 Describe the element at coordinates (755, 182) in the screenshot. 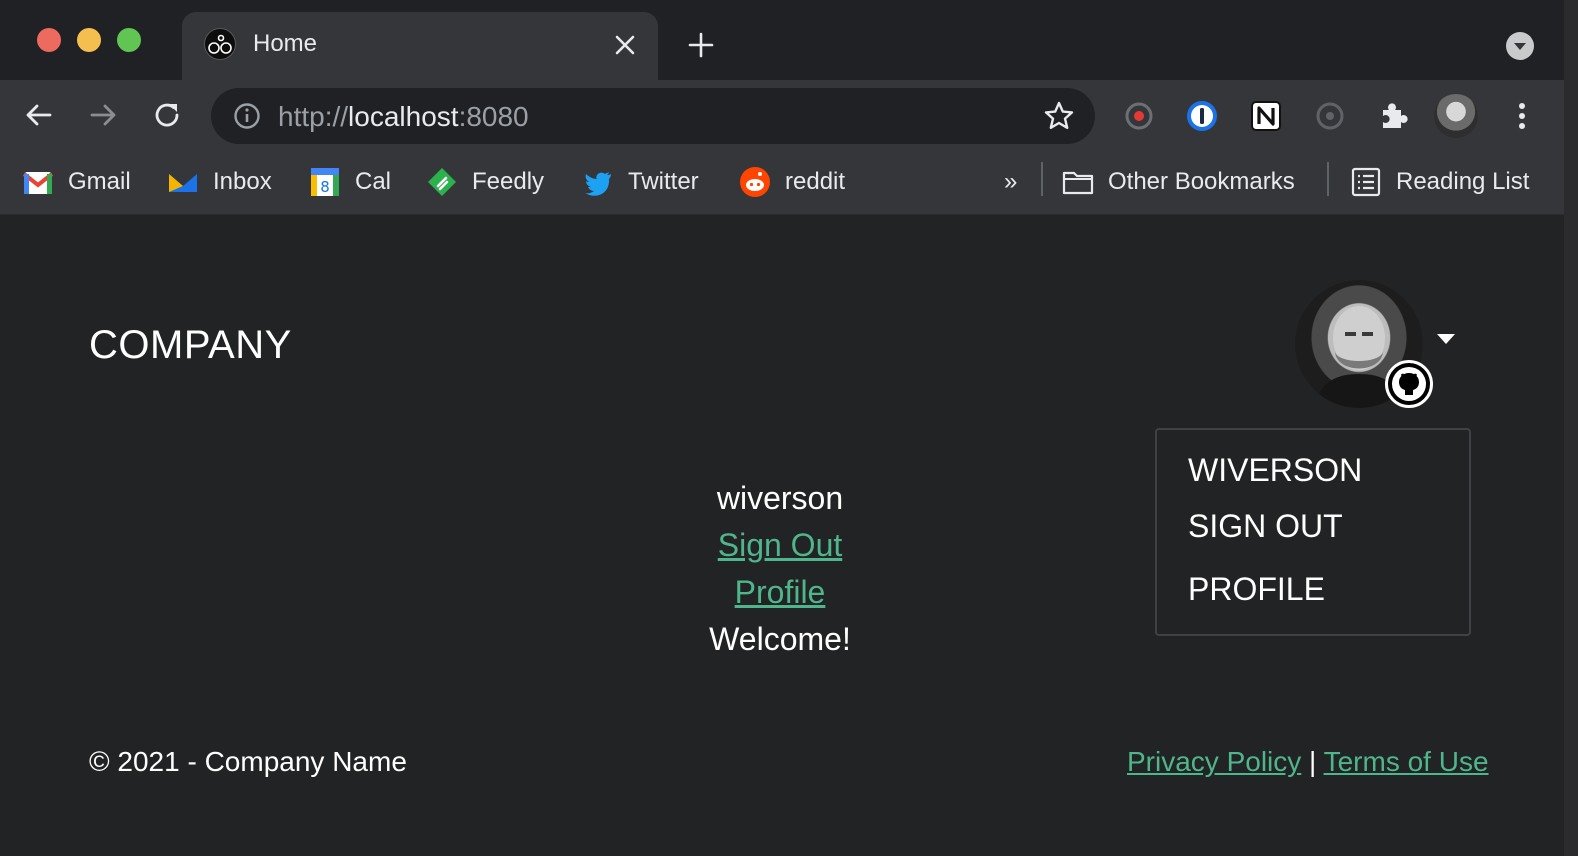

I see `reddit-icon` at that location.